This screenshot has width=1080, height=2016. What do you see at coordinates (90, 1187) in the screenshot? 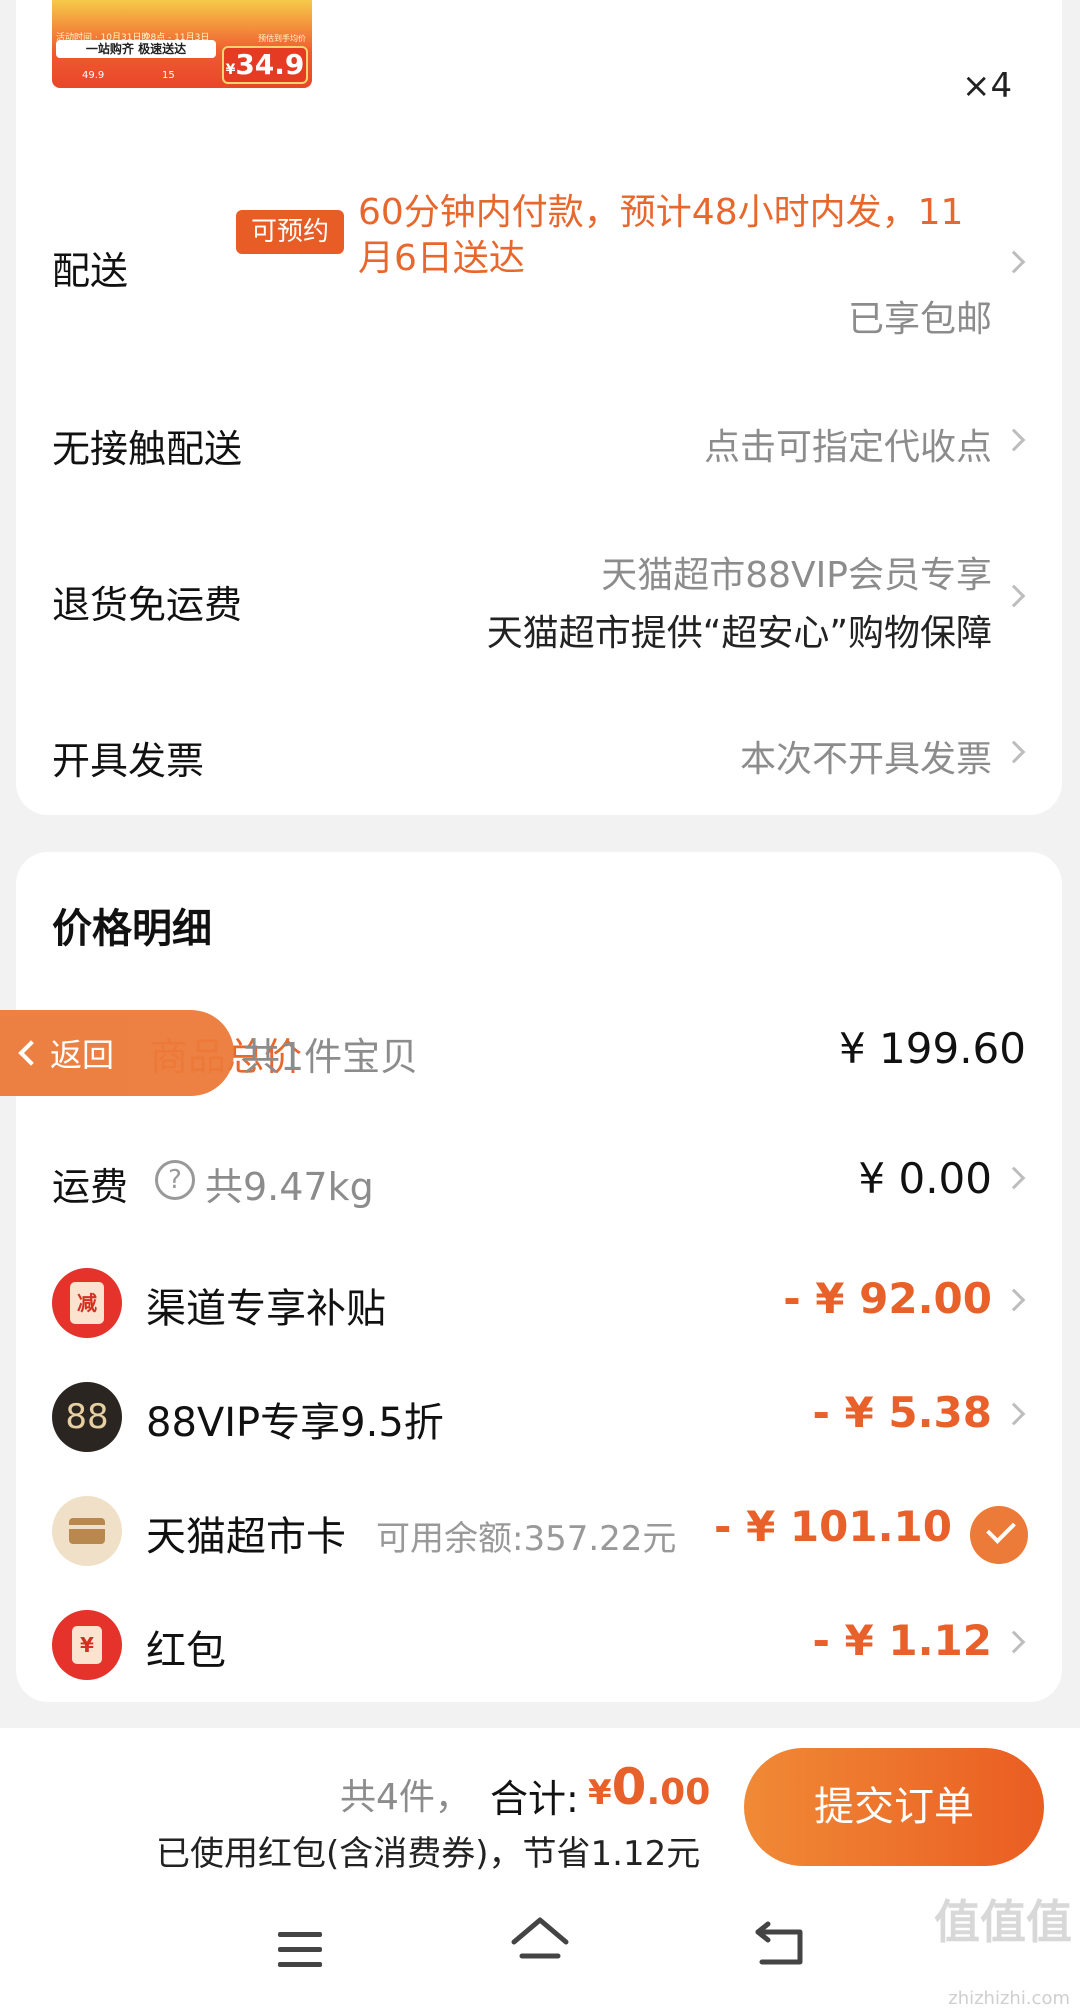
I see `shipping-fee-label: 运费` at bounding box center [90, 1187].